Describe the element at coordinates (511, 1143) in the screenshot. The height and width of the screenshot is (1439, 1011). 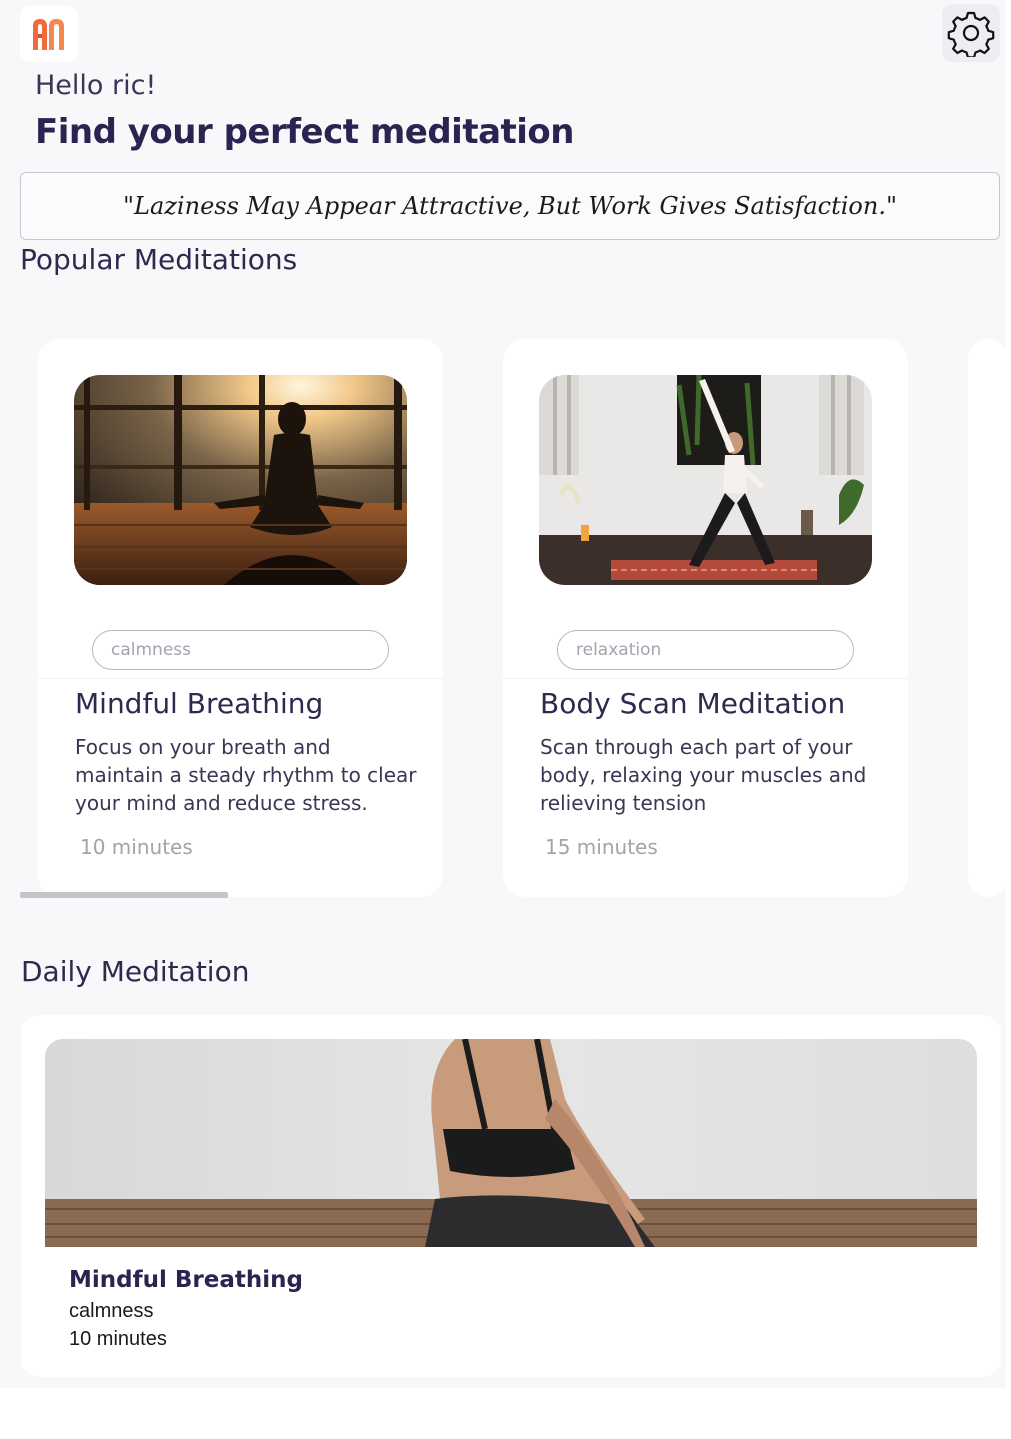
I see `seated-woman-photo` at that location.